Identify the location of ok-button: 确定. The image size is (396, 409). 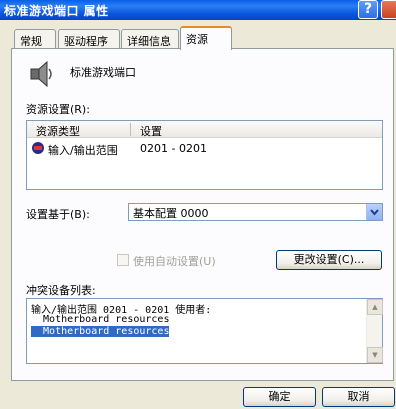
(279, 397).